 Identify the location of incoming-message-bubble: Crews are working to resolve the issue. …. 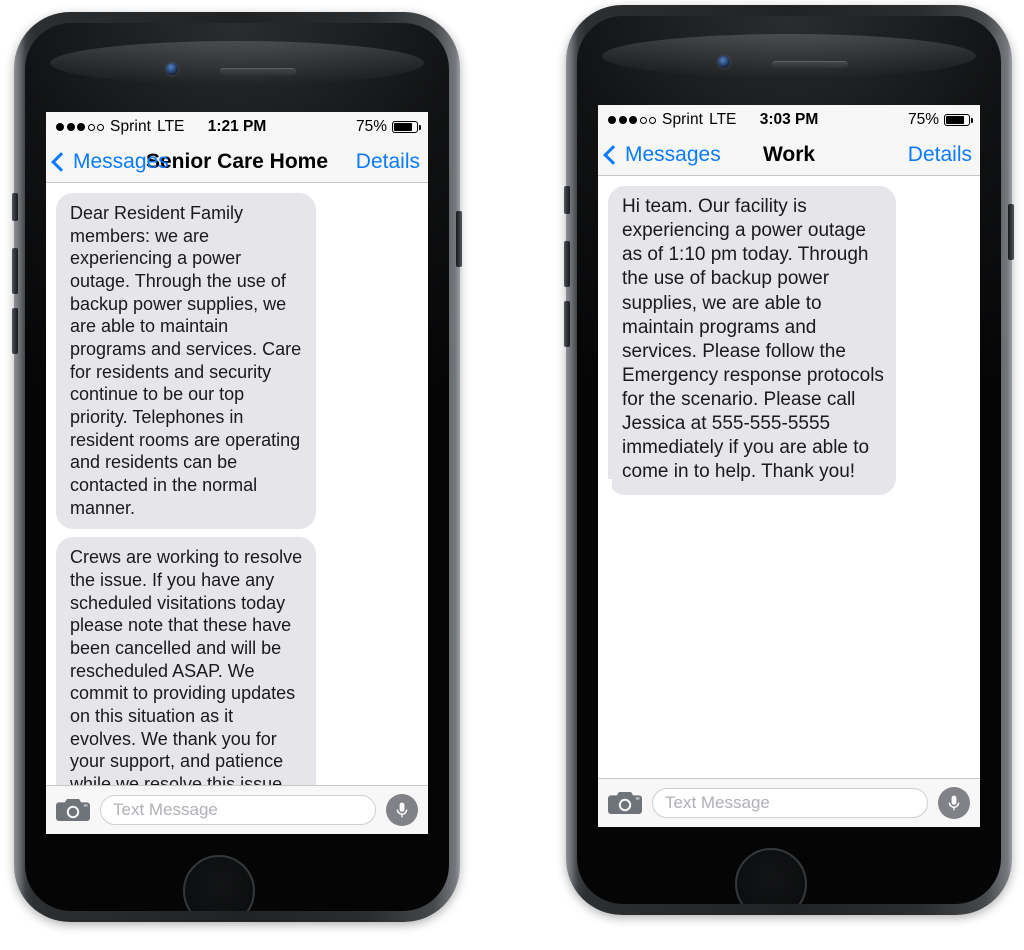
(186, 661).